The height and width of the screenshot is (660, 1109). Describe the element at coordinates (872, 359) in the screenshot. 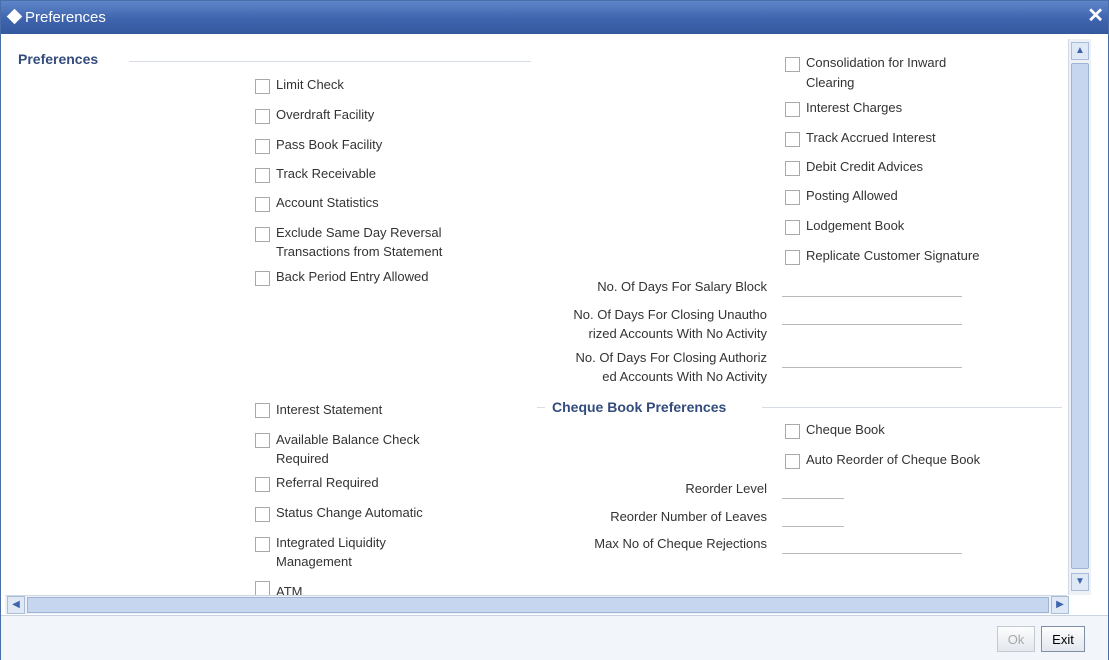

I see `closing-authorized-days-input` at that location.